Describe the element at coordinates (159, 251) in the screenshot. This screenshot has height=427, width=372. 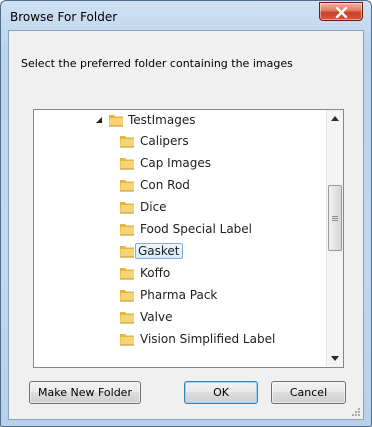
I see `tree-item-label-selected: Gasket` at that location.